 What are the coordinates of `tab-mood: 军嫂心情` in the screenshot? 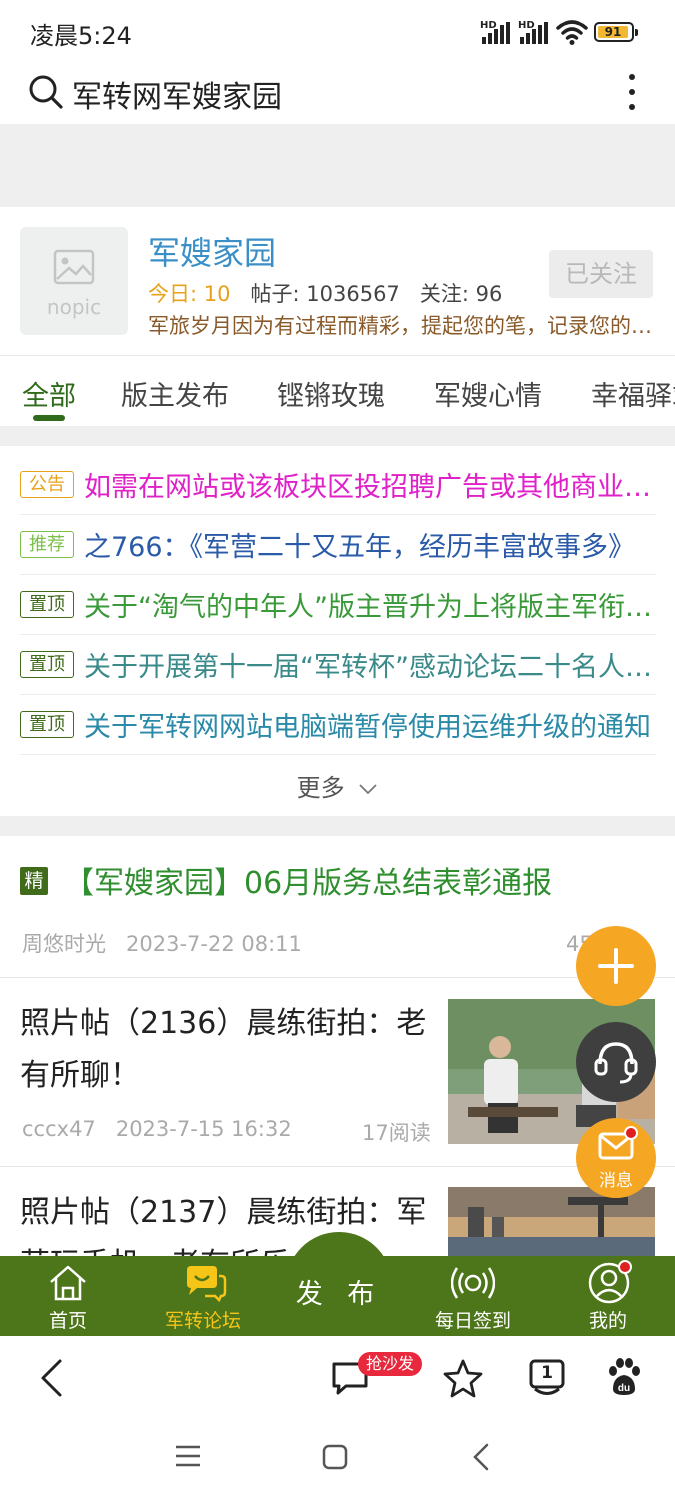 It's located at (488, 393).